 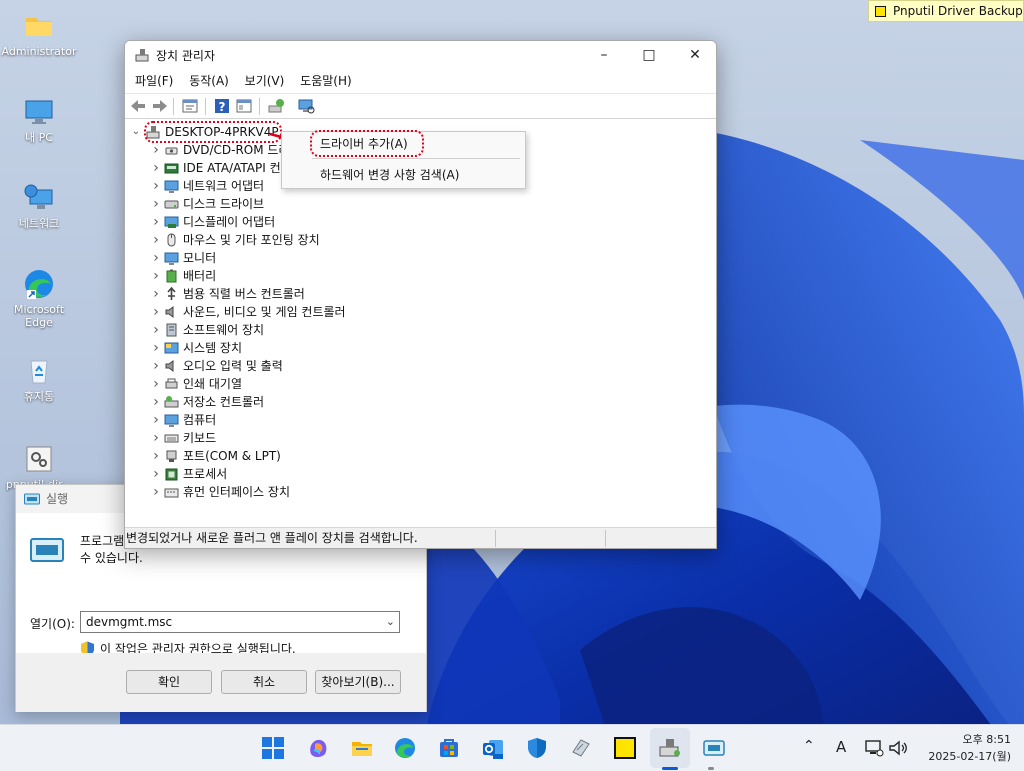 I want to click on tree-category: › 저장소 컨트롤러, so click(x=298, y=402).